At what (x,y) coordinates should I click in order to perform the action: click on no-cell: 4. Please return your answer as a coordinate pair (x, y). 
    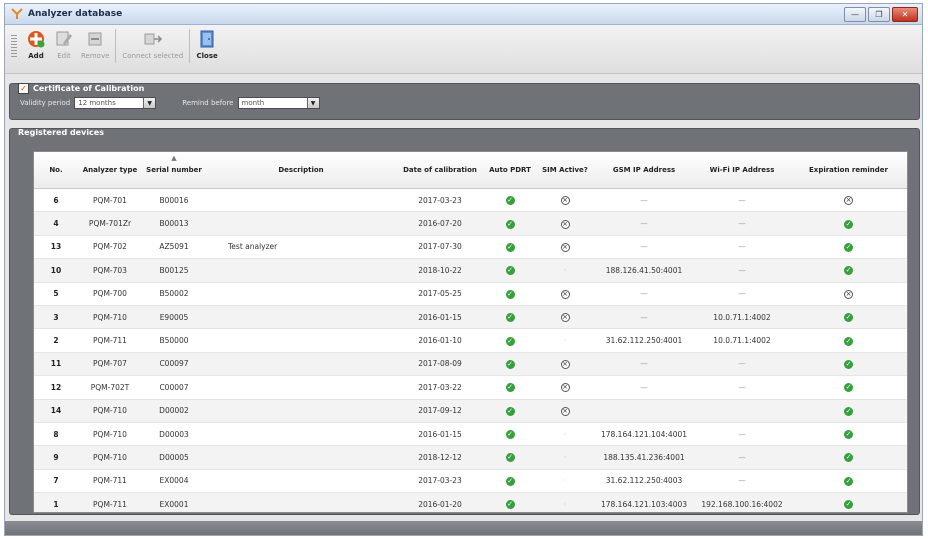
    Looking at the image, I should click on (56, 223).